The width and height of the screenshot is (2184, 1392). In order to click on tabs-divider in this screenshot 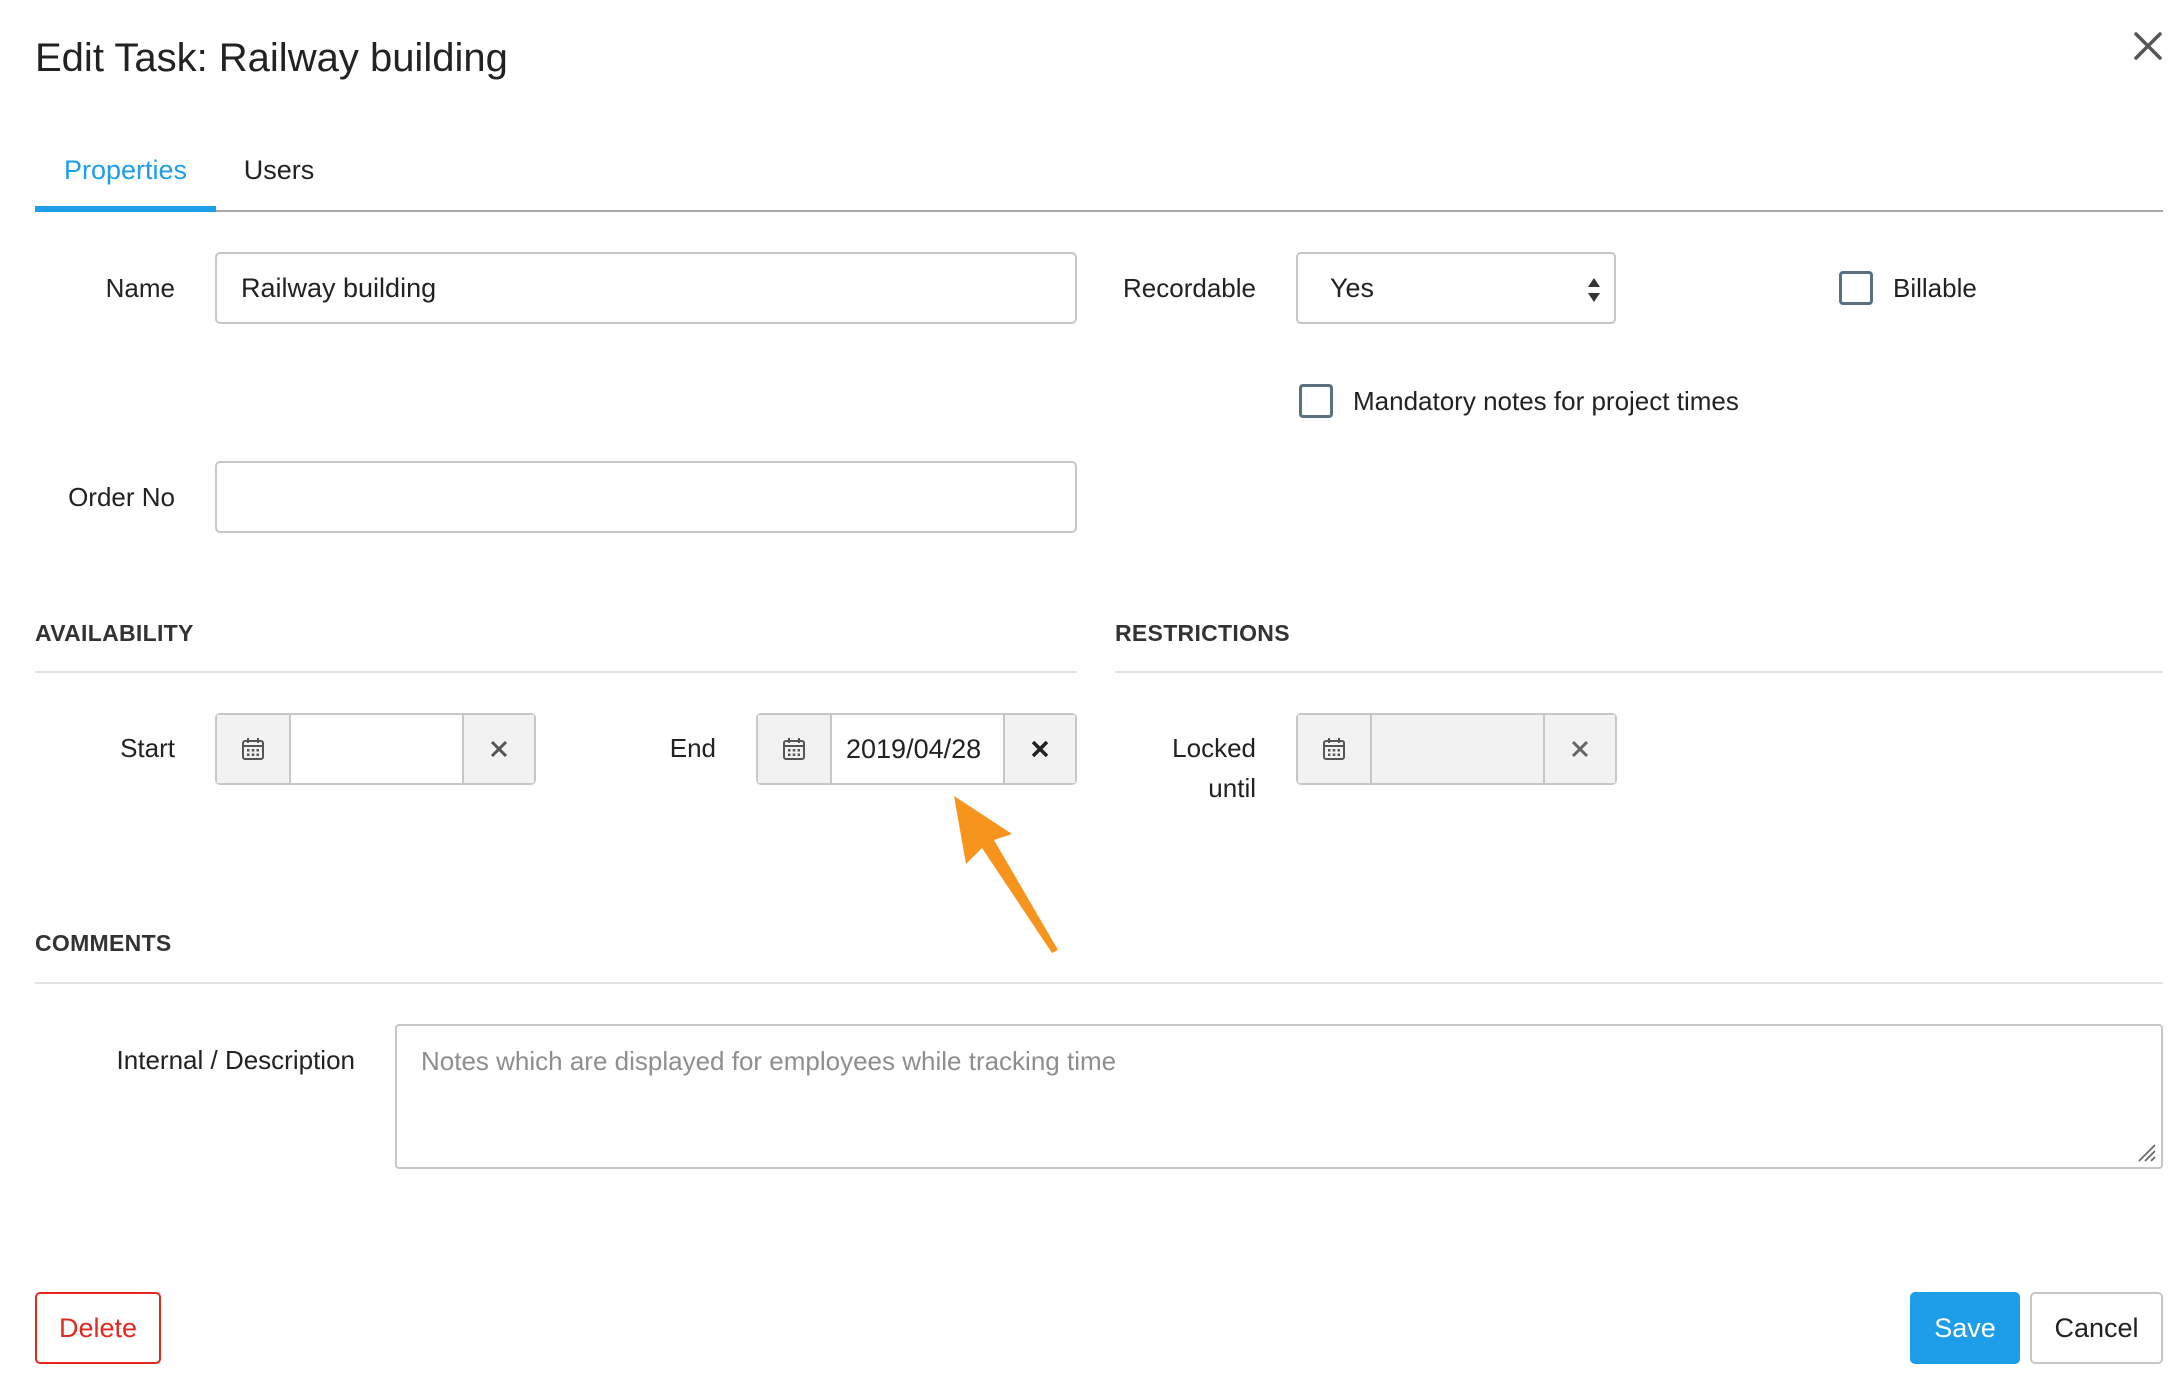, I will do `click(1099, 211)`.